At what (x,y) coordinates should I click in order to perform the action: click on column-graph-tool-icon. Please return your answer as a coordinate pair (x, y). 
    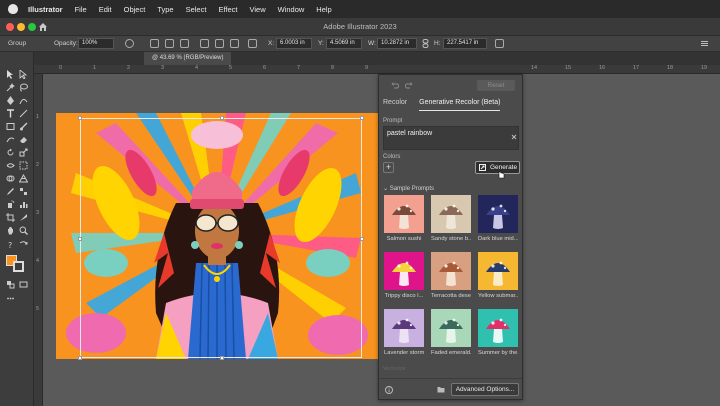
    Looking at the image, I should click on (23, 204).